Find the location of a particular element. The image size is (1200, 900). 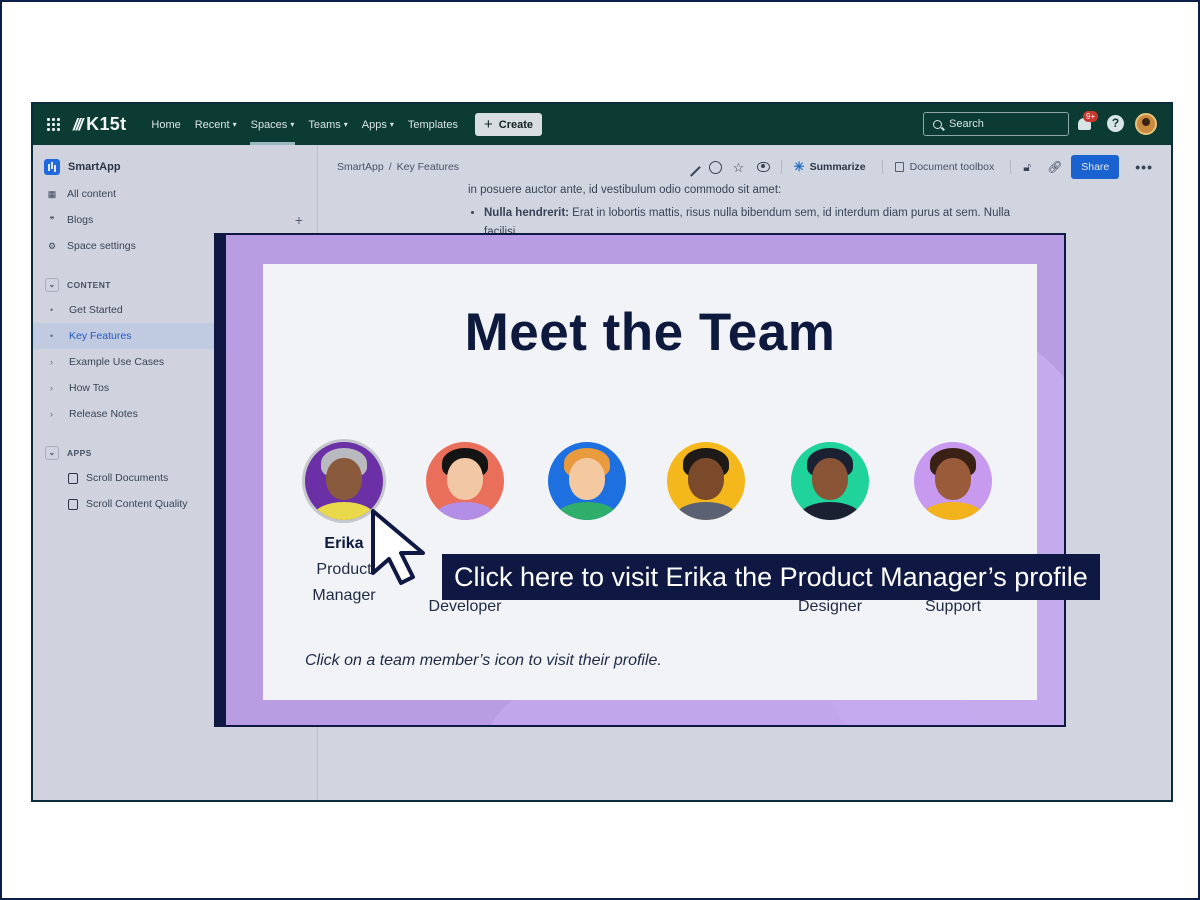

search-icon is located at coordinates (937, 124).